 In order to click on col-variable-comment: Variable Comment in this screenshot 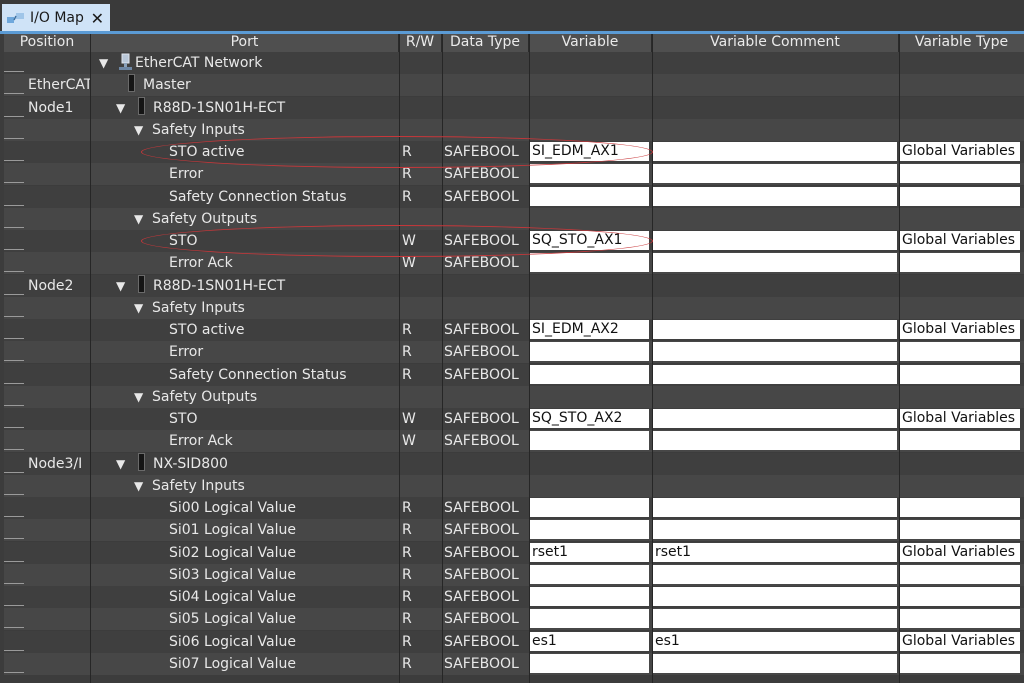, I will do `click(775, 43)`.